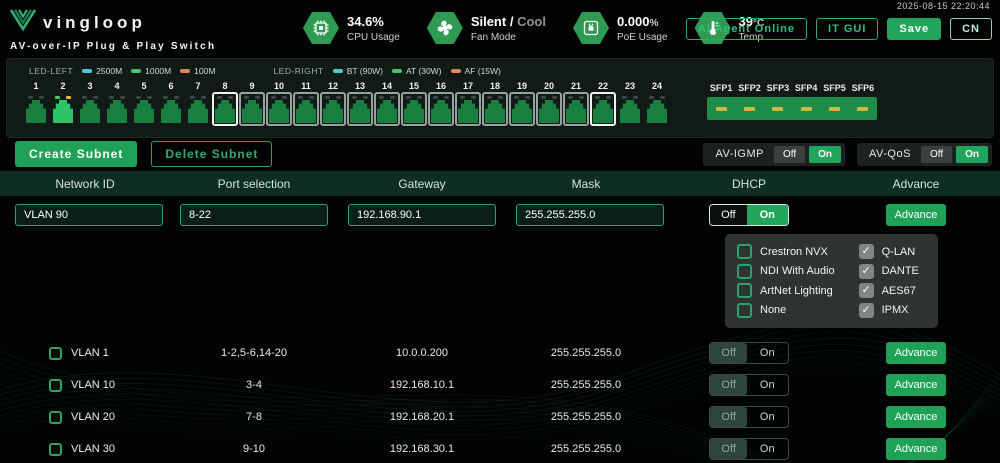 The width and height of the screenshot is (1000, 463). Describe the element at coordinates (792, 88) in the screenshot. I see `sfp-labels: SFP1 SFP2 SFP3 SFP4 SFP5 SFP6` at that location.